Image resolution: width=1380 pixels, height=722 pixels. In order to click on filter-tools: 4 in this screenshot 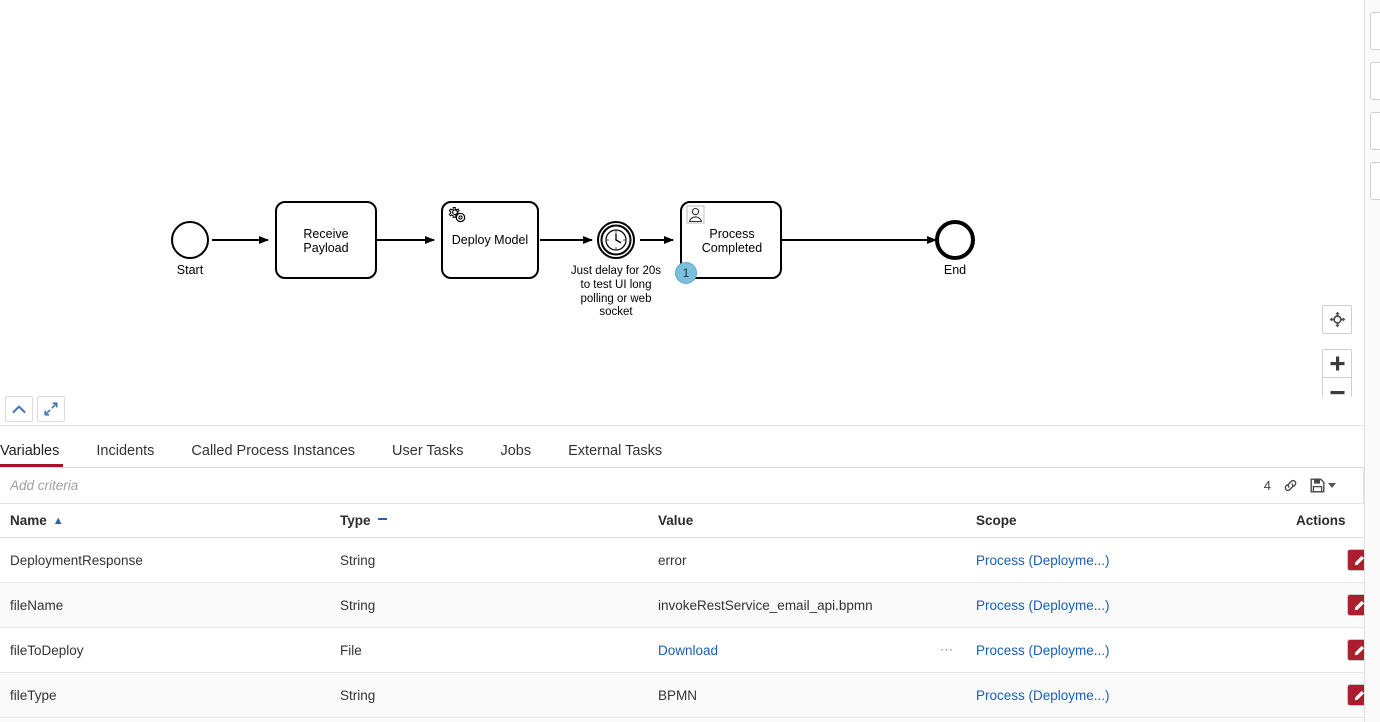, I will do `click(1309, 485)`.